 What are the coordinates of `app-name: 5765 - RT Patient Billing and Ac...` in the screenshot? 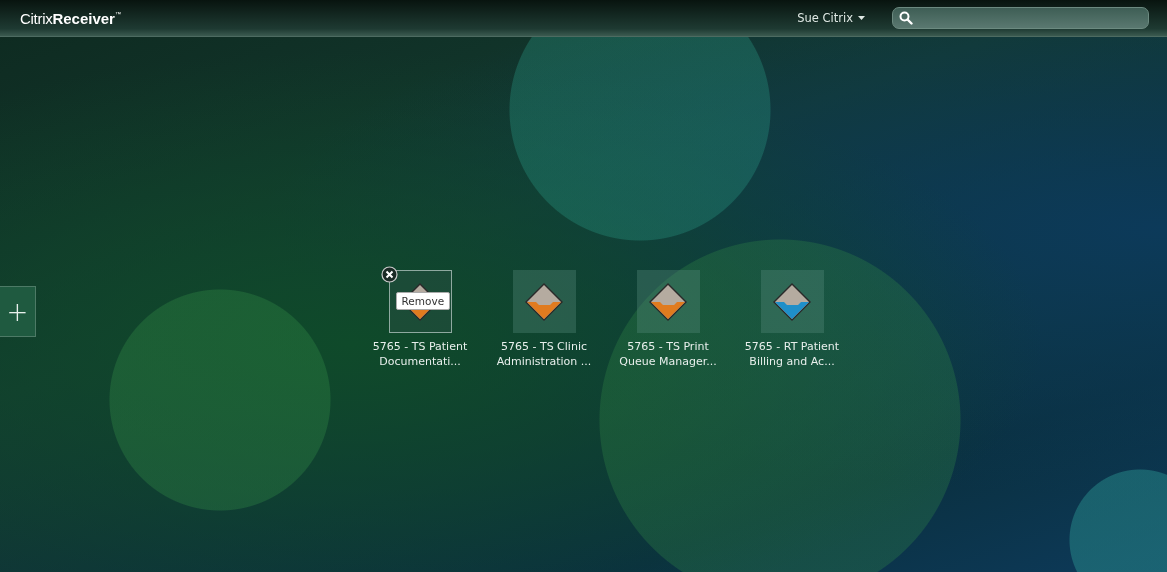 It's located at (792, 354).